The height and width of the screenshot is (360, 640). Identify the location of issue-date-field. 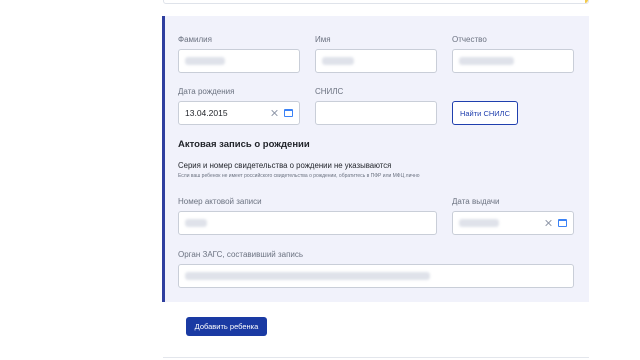
(513, 223).